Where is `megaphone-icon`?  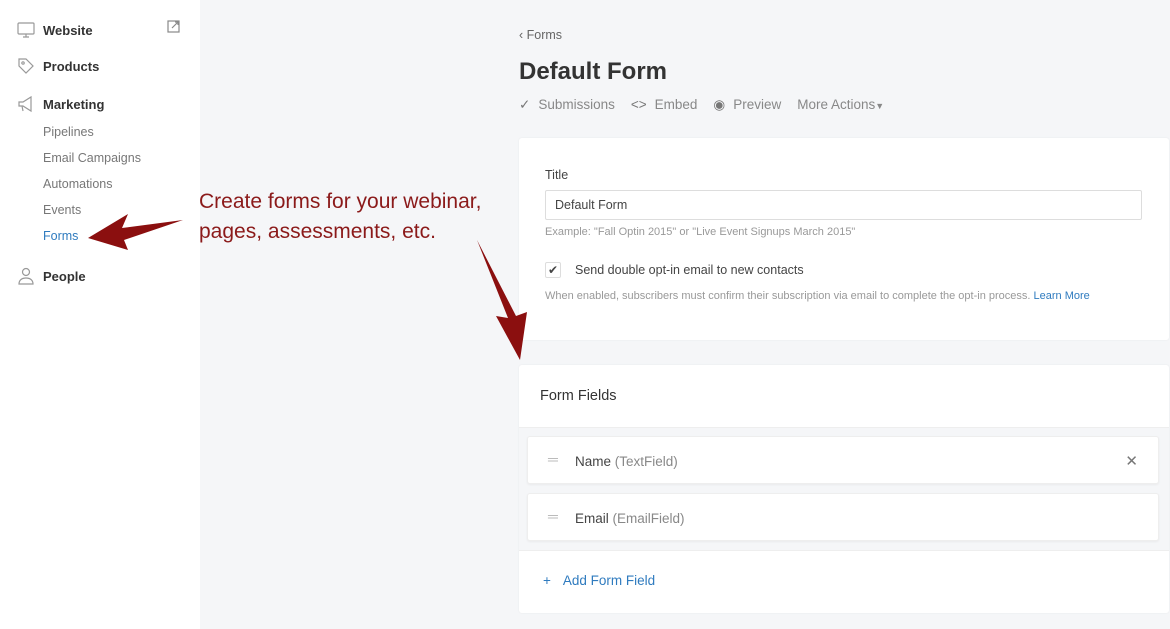 megaphone-icon is located at coordinates (25, 104).